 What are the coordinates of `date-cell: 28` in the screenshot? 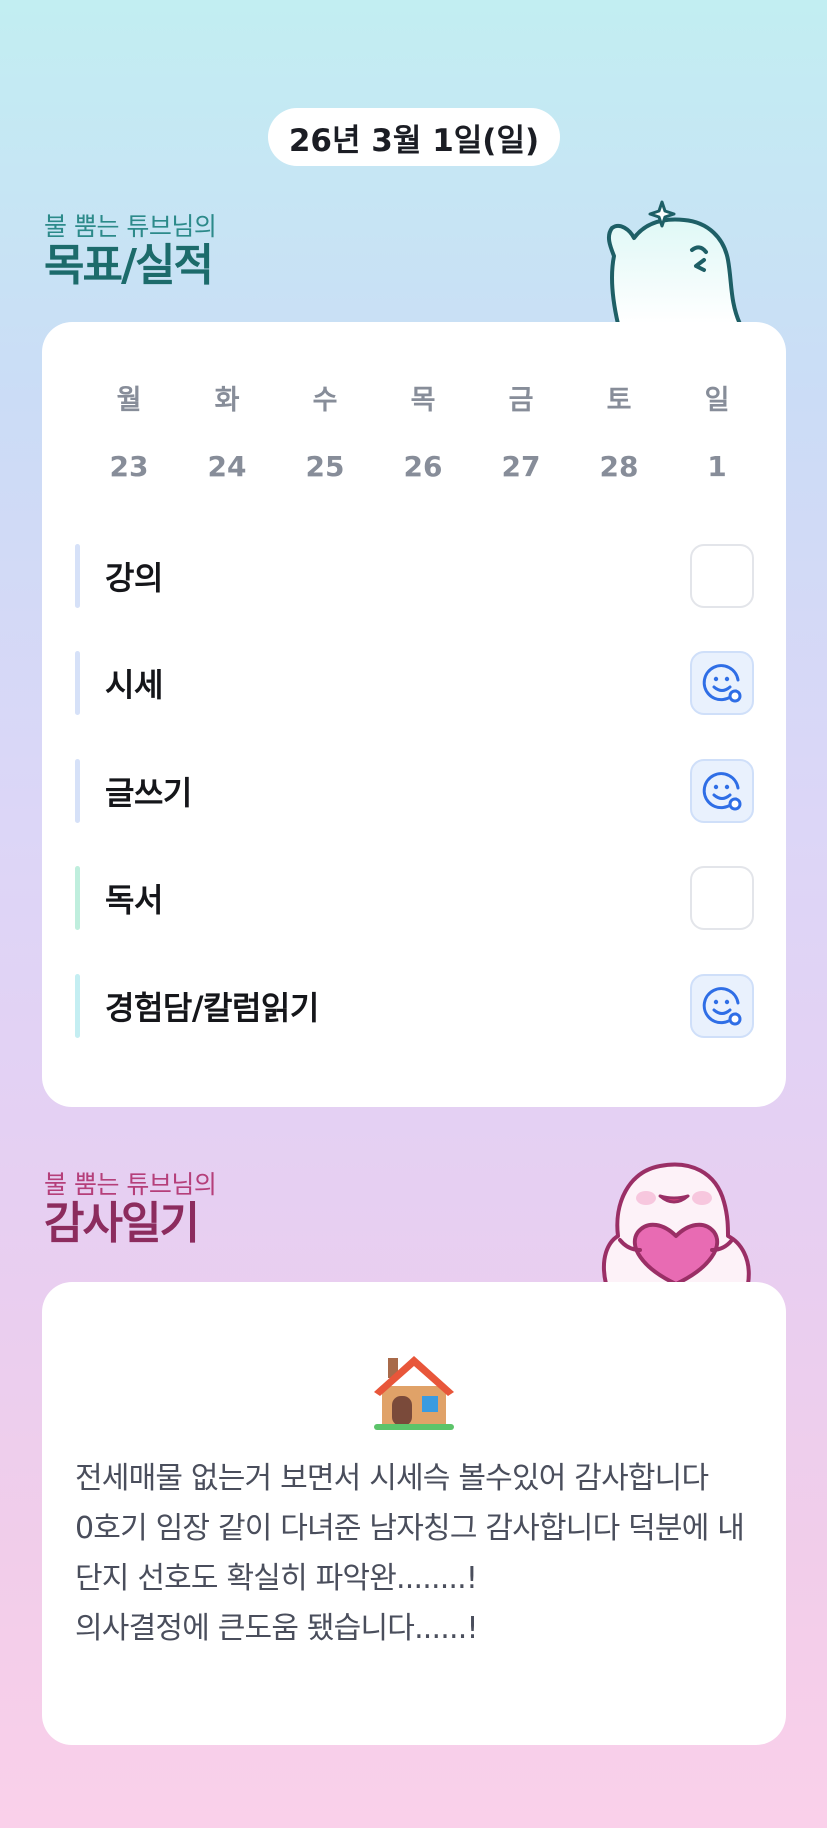 It's located at (619, 466).